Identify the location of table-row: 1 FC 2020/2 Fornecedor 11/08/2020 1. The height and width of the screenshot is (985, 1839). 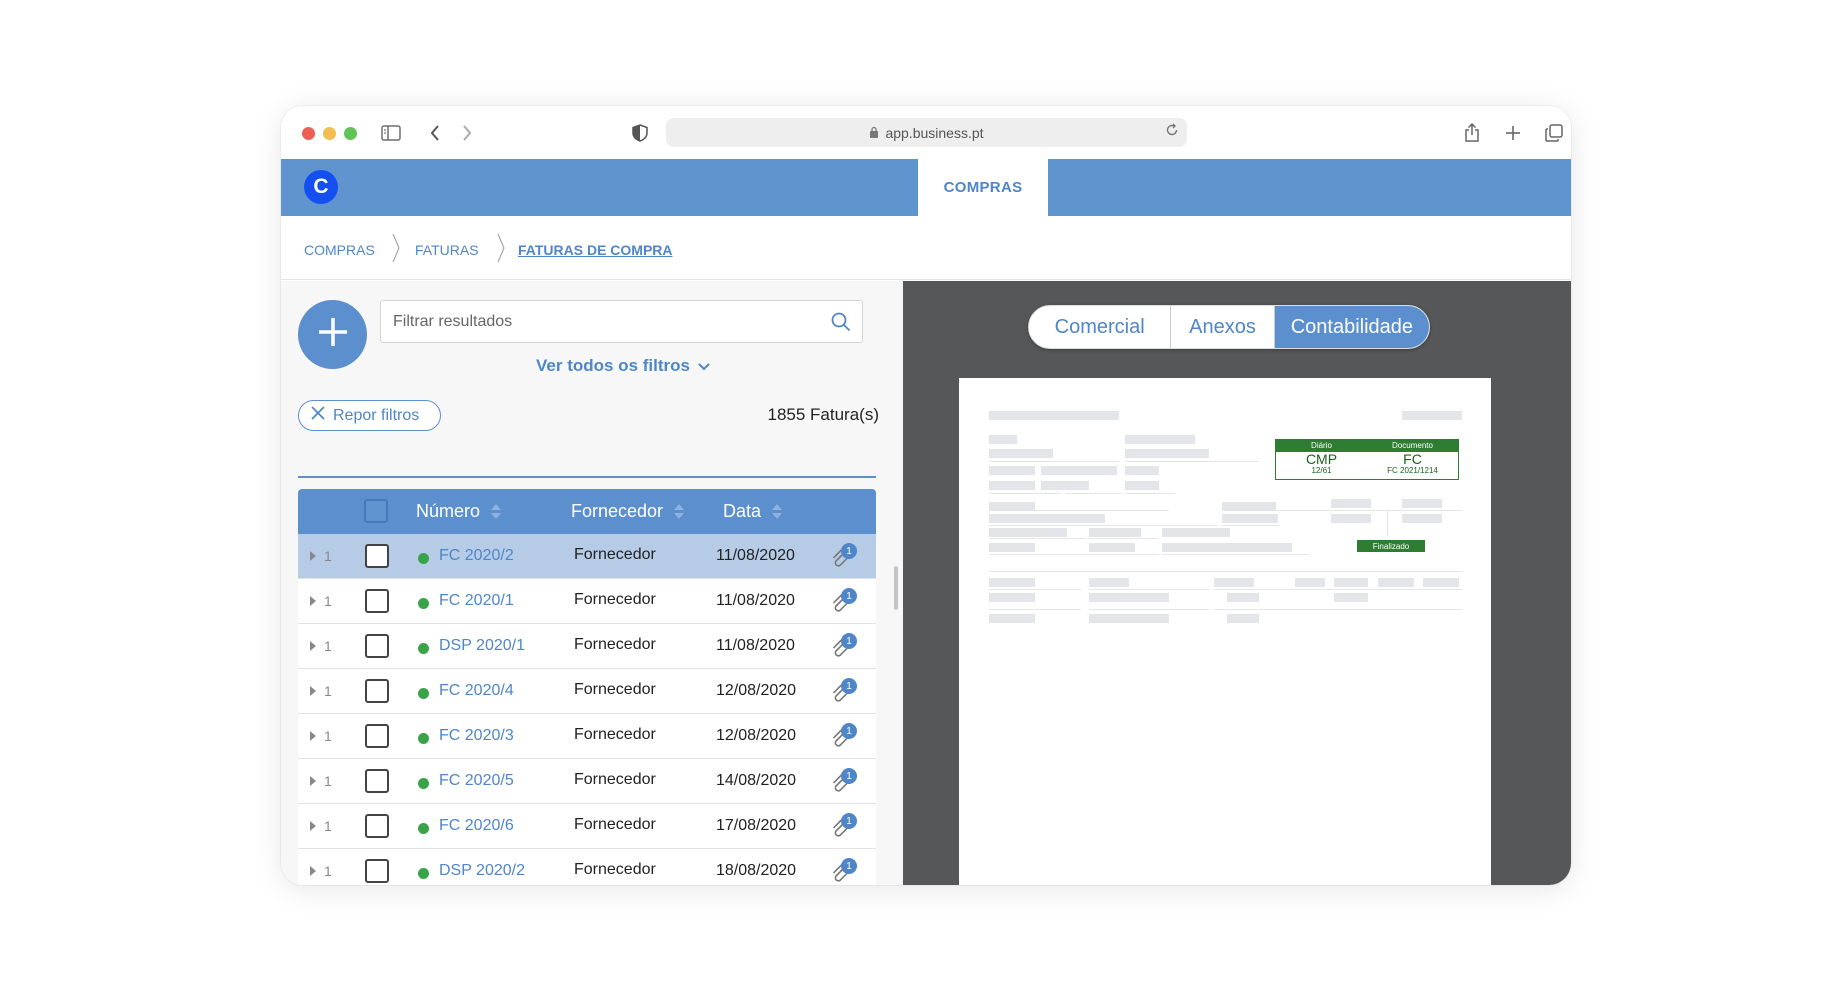
(587, 556).